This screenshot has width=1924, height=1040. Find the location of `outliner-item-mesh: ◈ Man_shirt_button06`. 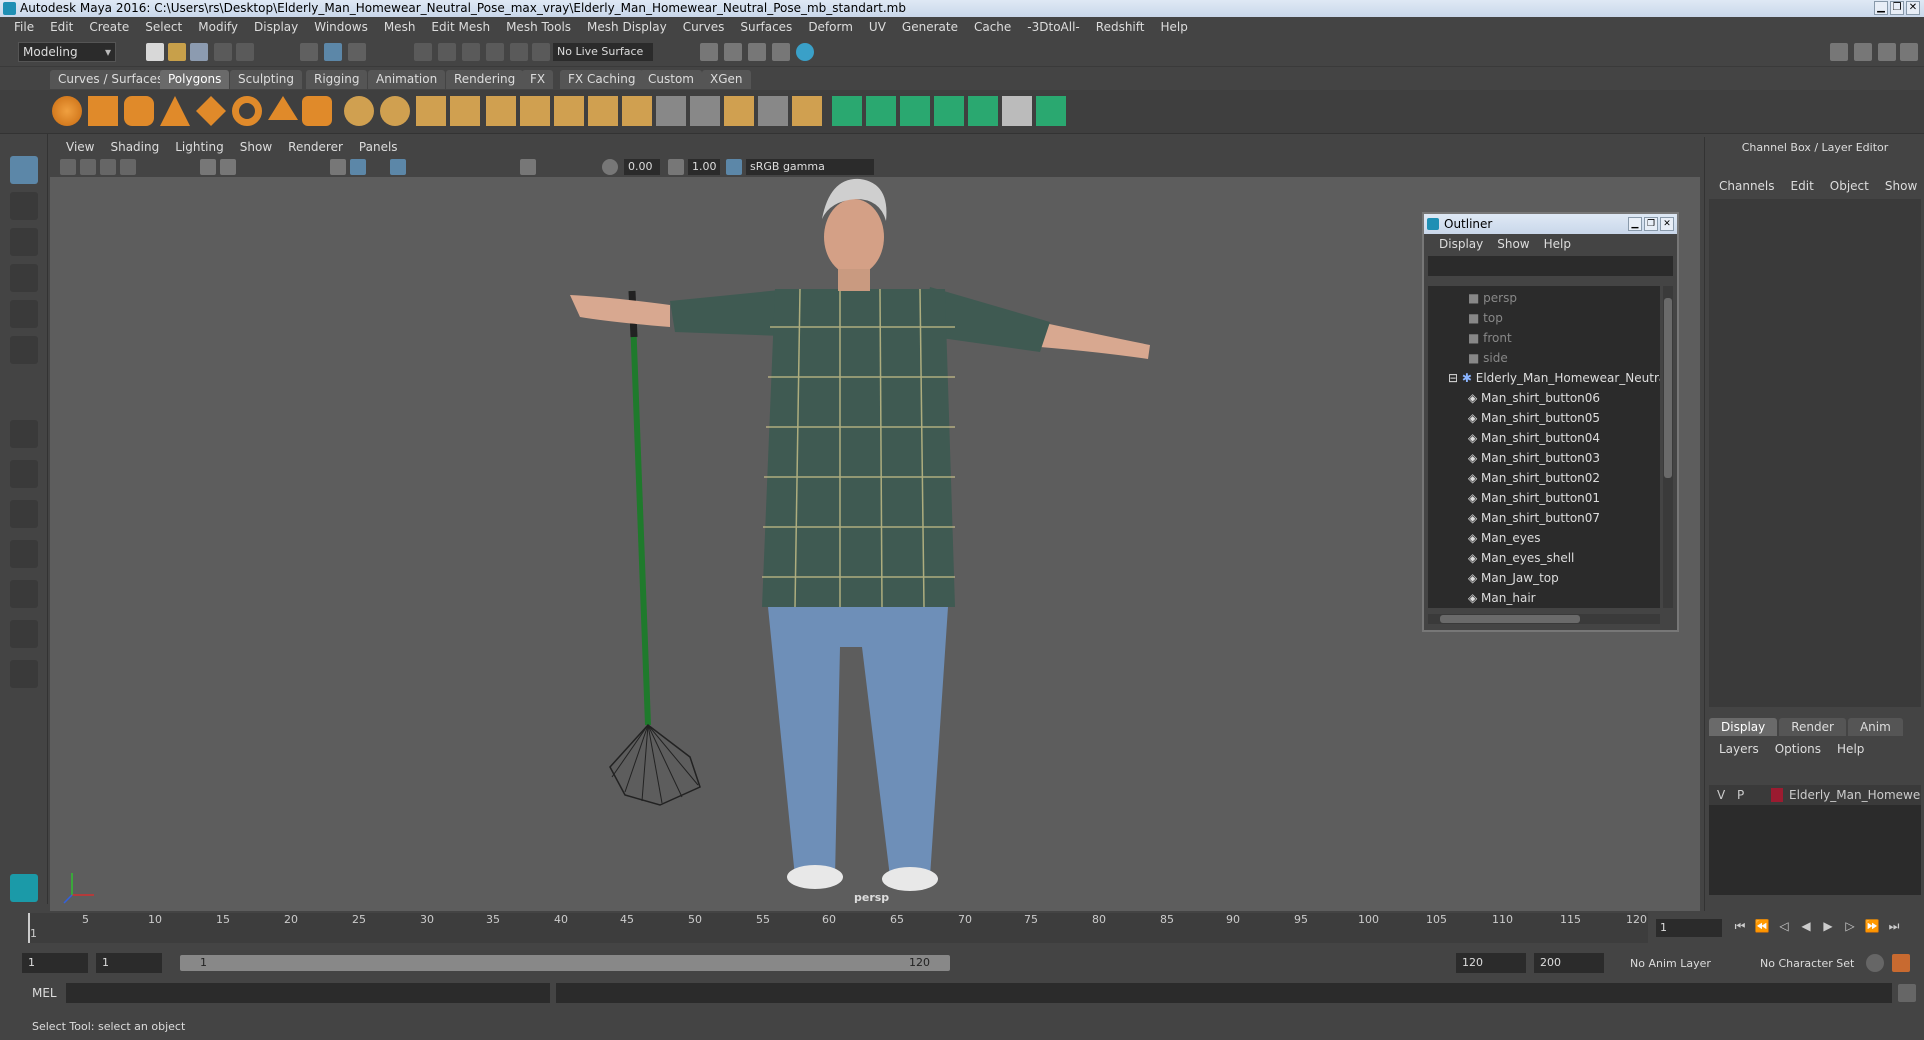

outliner-item-mesh: ◈ Man_shirt_button06 is located at coordinates (1534, 398).